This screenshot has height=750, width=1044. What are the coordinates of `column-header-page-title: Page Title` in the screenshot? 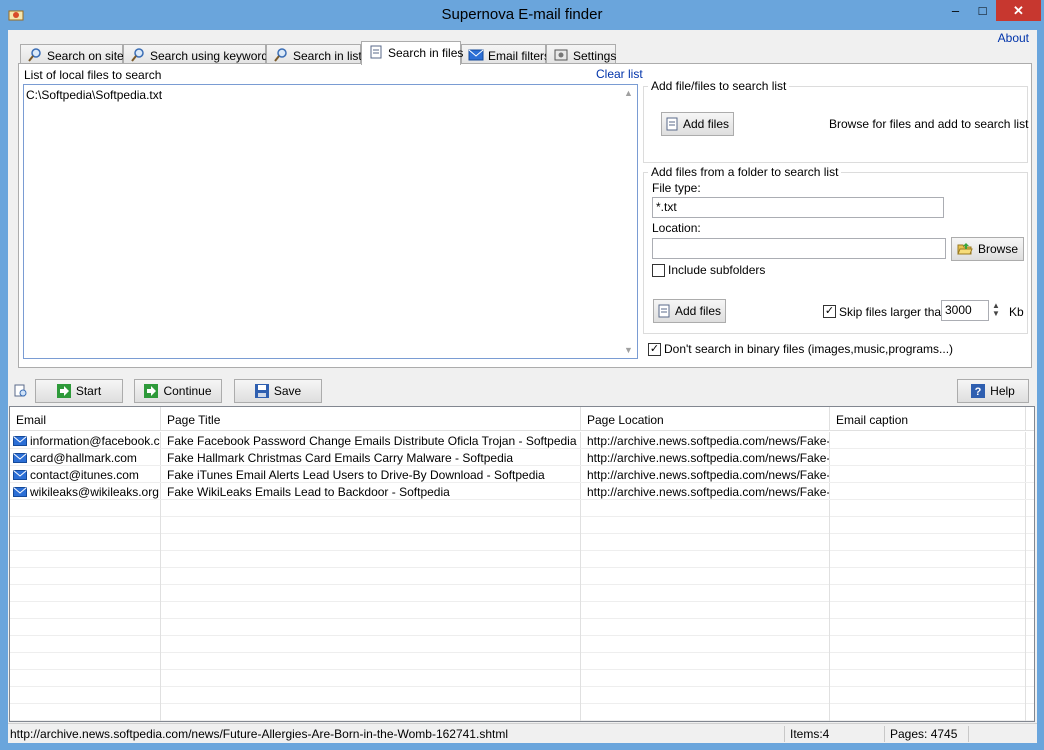 It's located at (371, 418).